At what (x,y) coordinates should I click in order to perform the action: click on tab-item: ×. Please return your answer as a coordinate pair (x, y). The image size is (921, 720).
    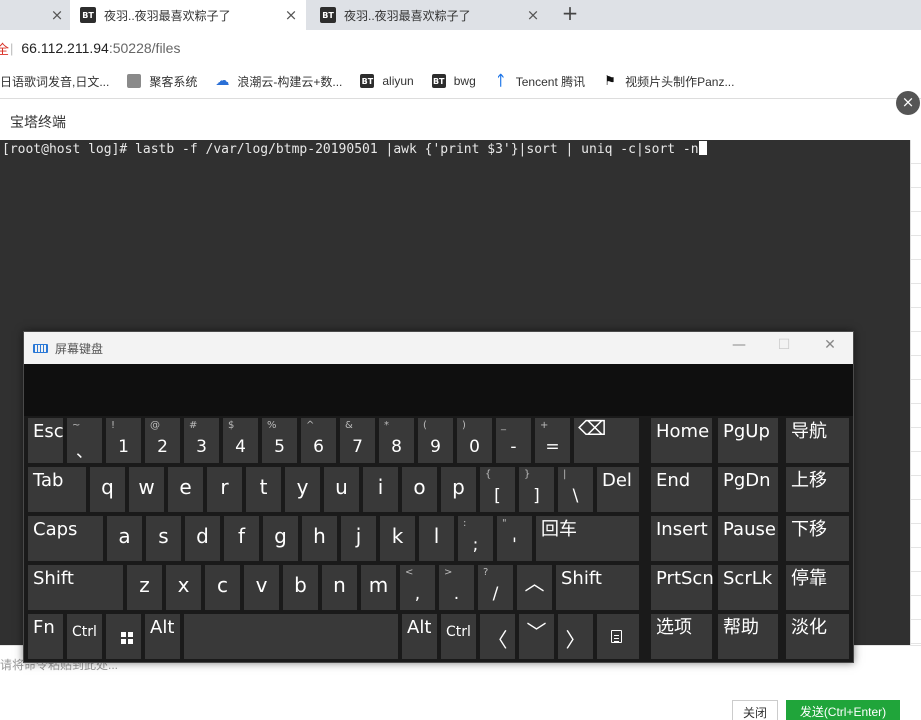
    Looking at the image, I should click on (33, 15).